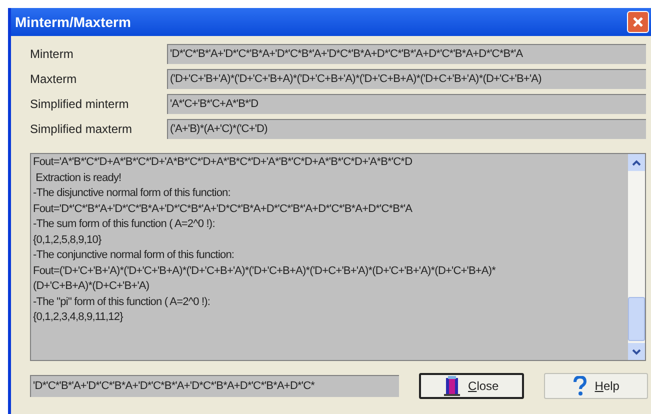  What do you see at coordinates (124, 224) in the screenshot?
I see `output-line: -The sum form of this function ( A=2^0 !):` at bounding box center [124, 224].